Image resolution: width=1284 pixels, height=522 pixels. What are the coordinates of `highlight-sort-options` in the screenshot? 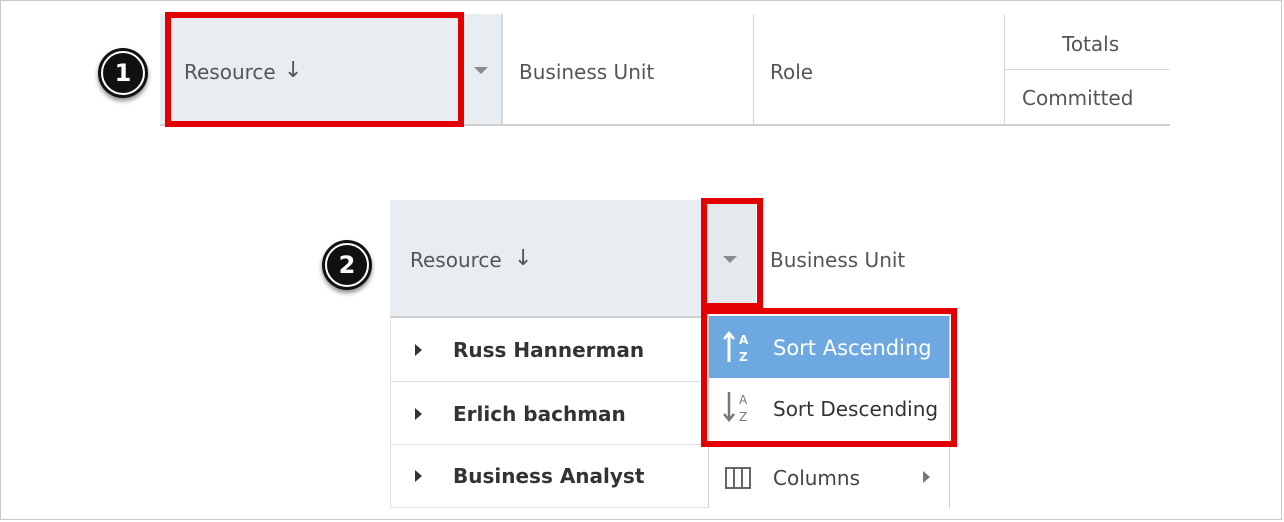 It's located at (829, 377).